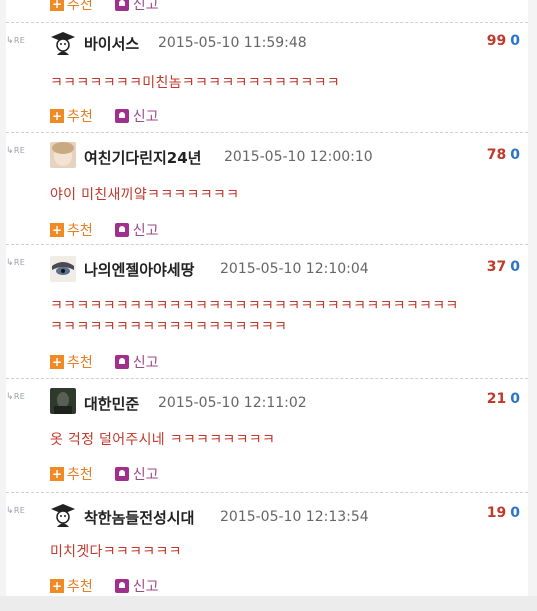 The width and height of the screenshot is (537, 611). What do you see at coordinates (496, 399) in the screenshot?
I see `upvote-count: 21` at bounding box center [496, 399].